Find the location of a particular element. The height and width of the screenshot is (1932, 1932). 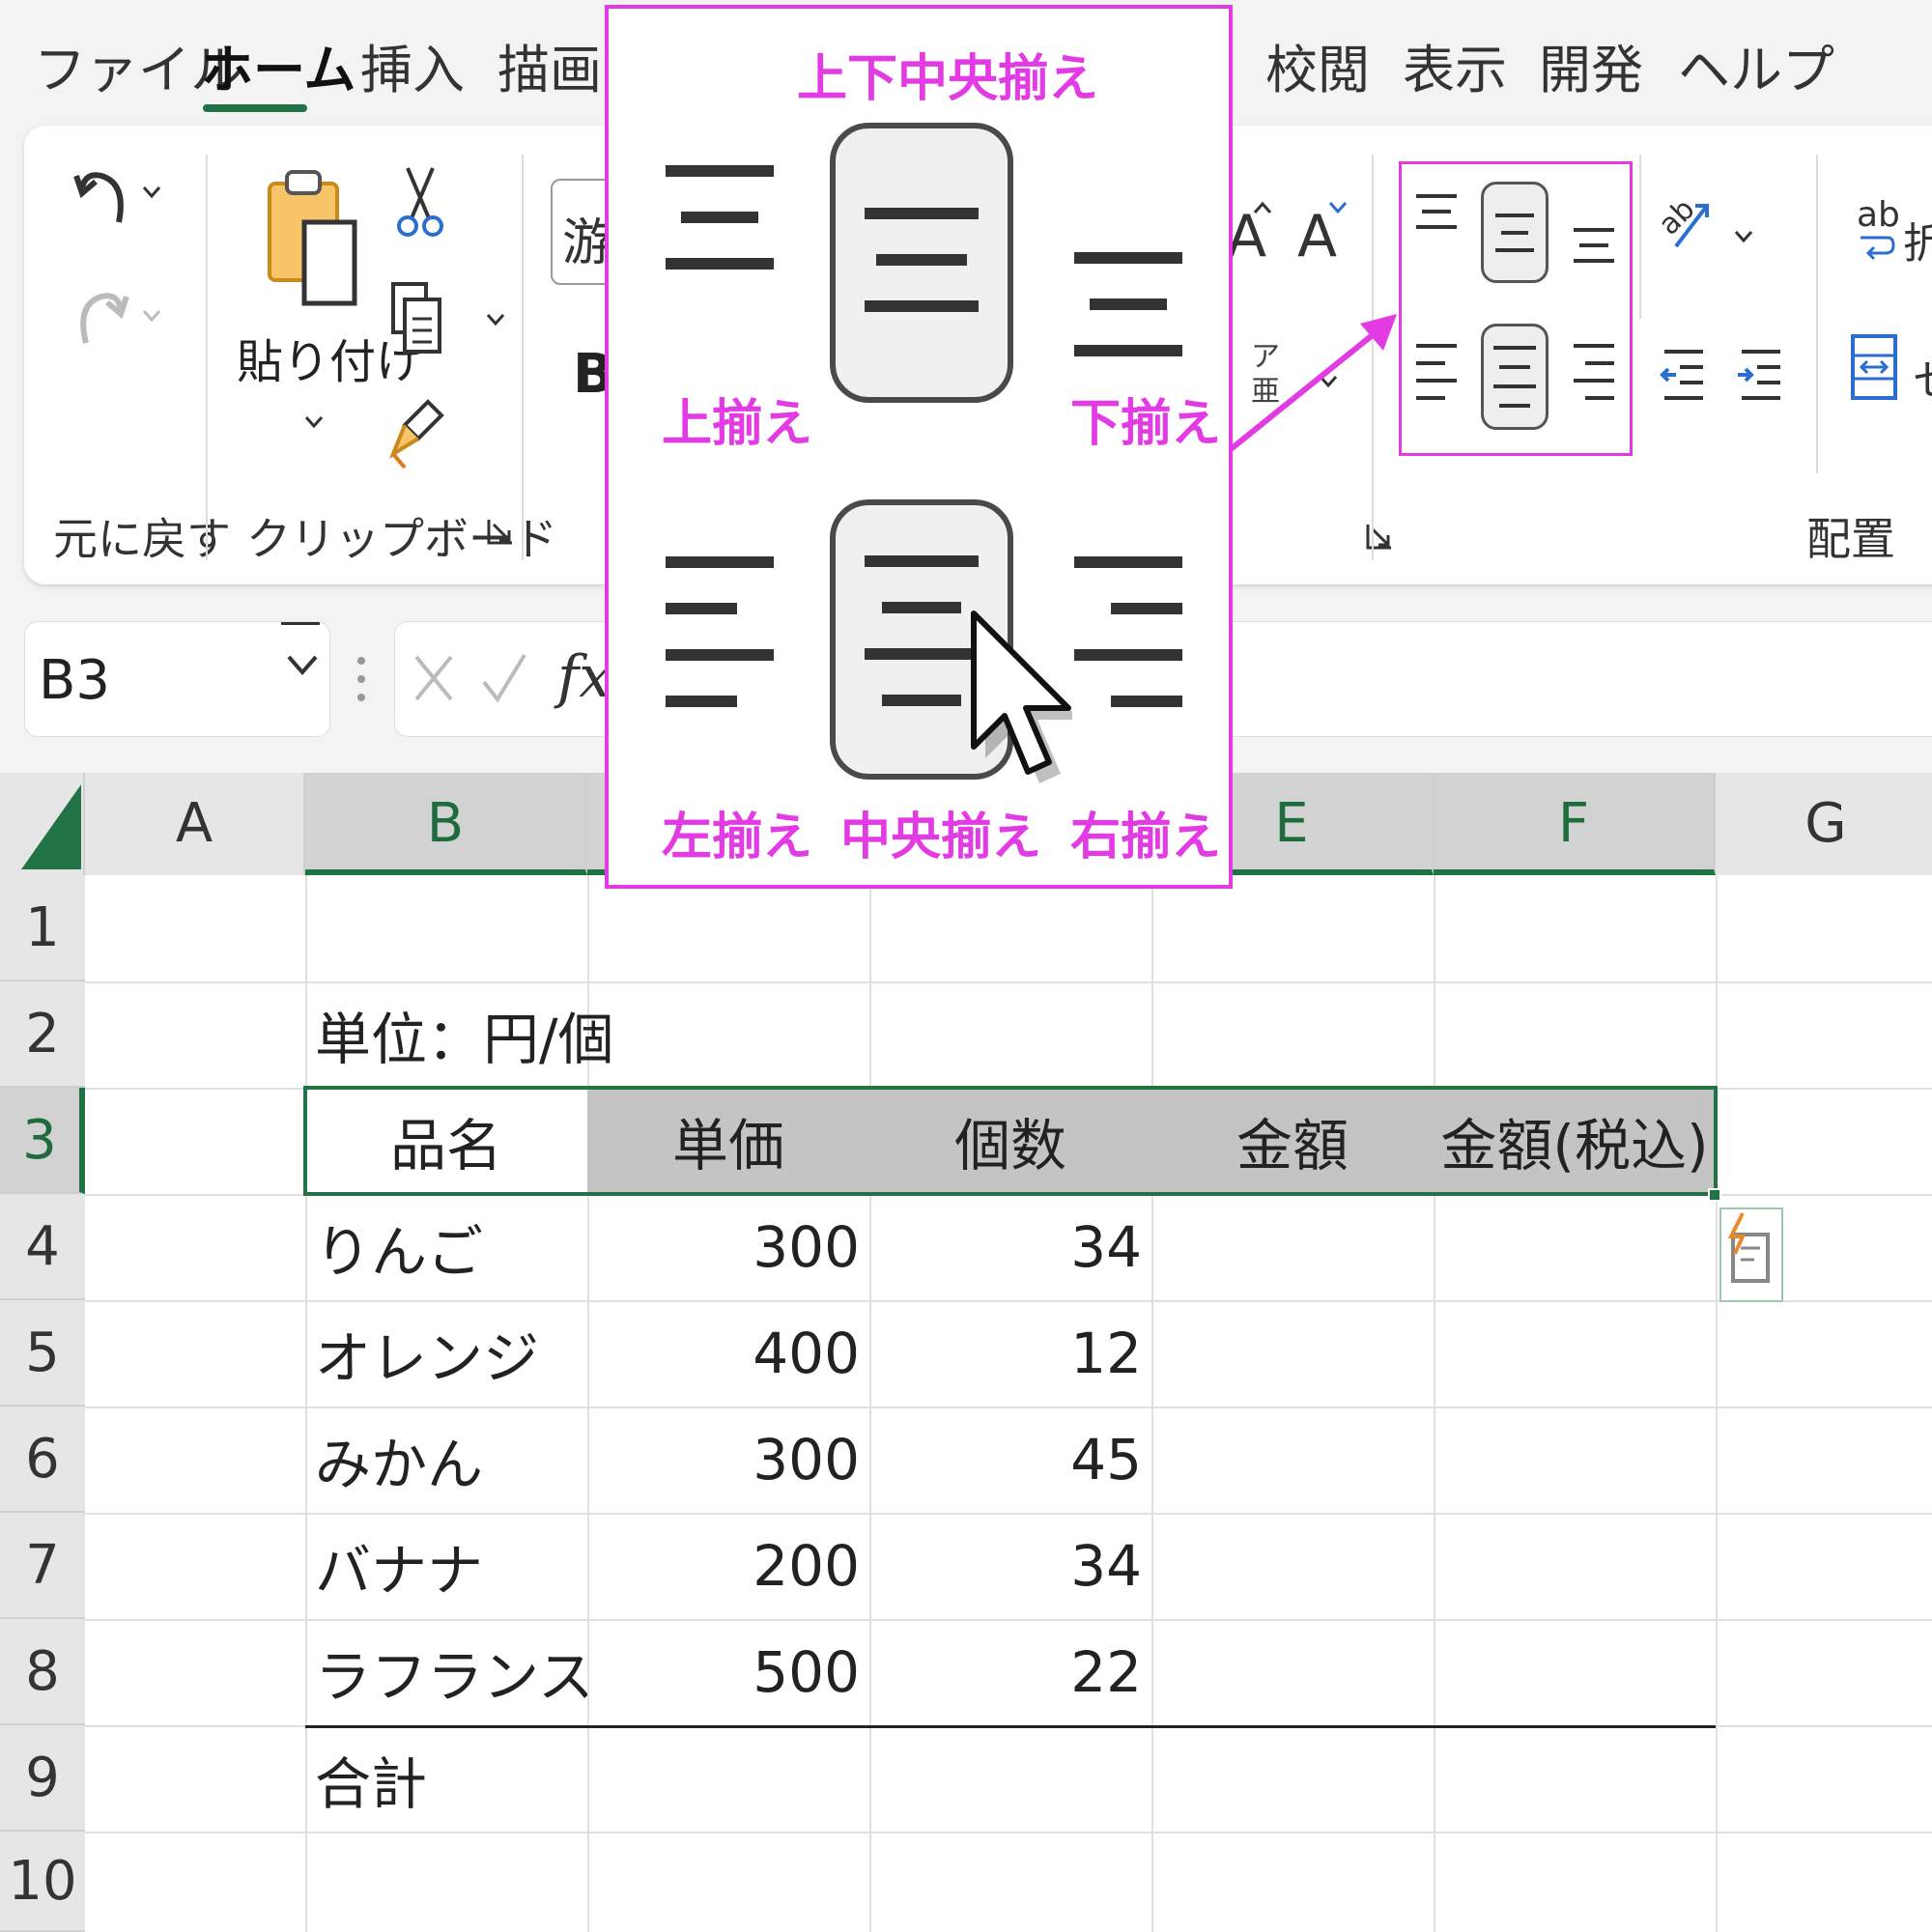

middle-align-button is located at coordinates (1514, 232).